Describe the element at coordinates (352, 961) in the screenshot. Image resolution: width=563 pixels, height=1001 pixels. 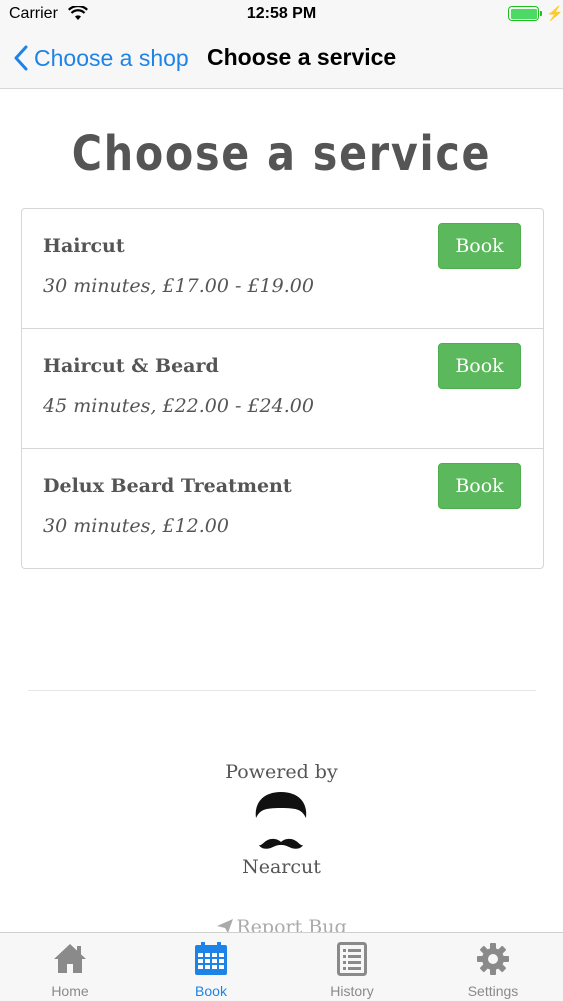
I see `list-icon` at that location.